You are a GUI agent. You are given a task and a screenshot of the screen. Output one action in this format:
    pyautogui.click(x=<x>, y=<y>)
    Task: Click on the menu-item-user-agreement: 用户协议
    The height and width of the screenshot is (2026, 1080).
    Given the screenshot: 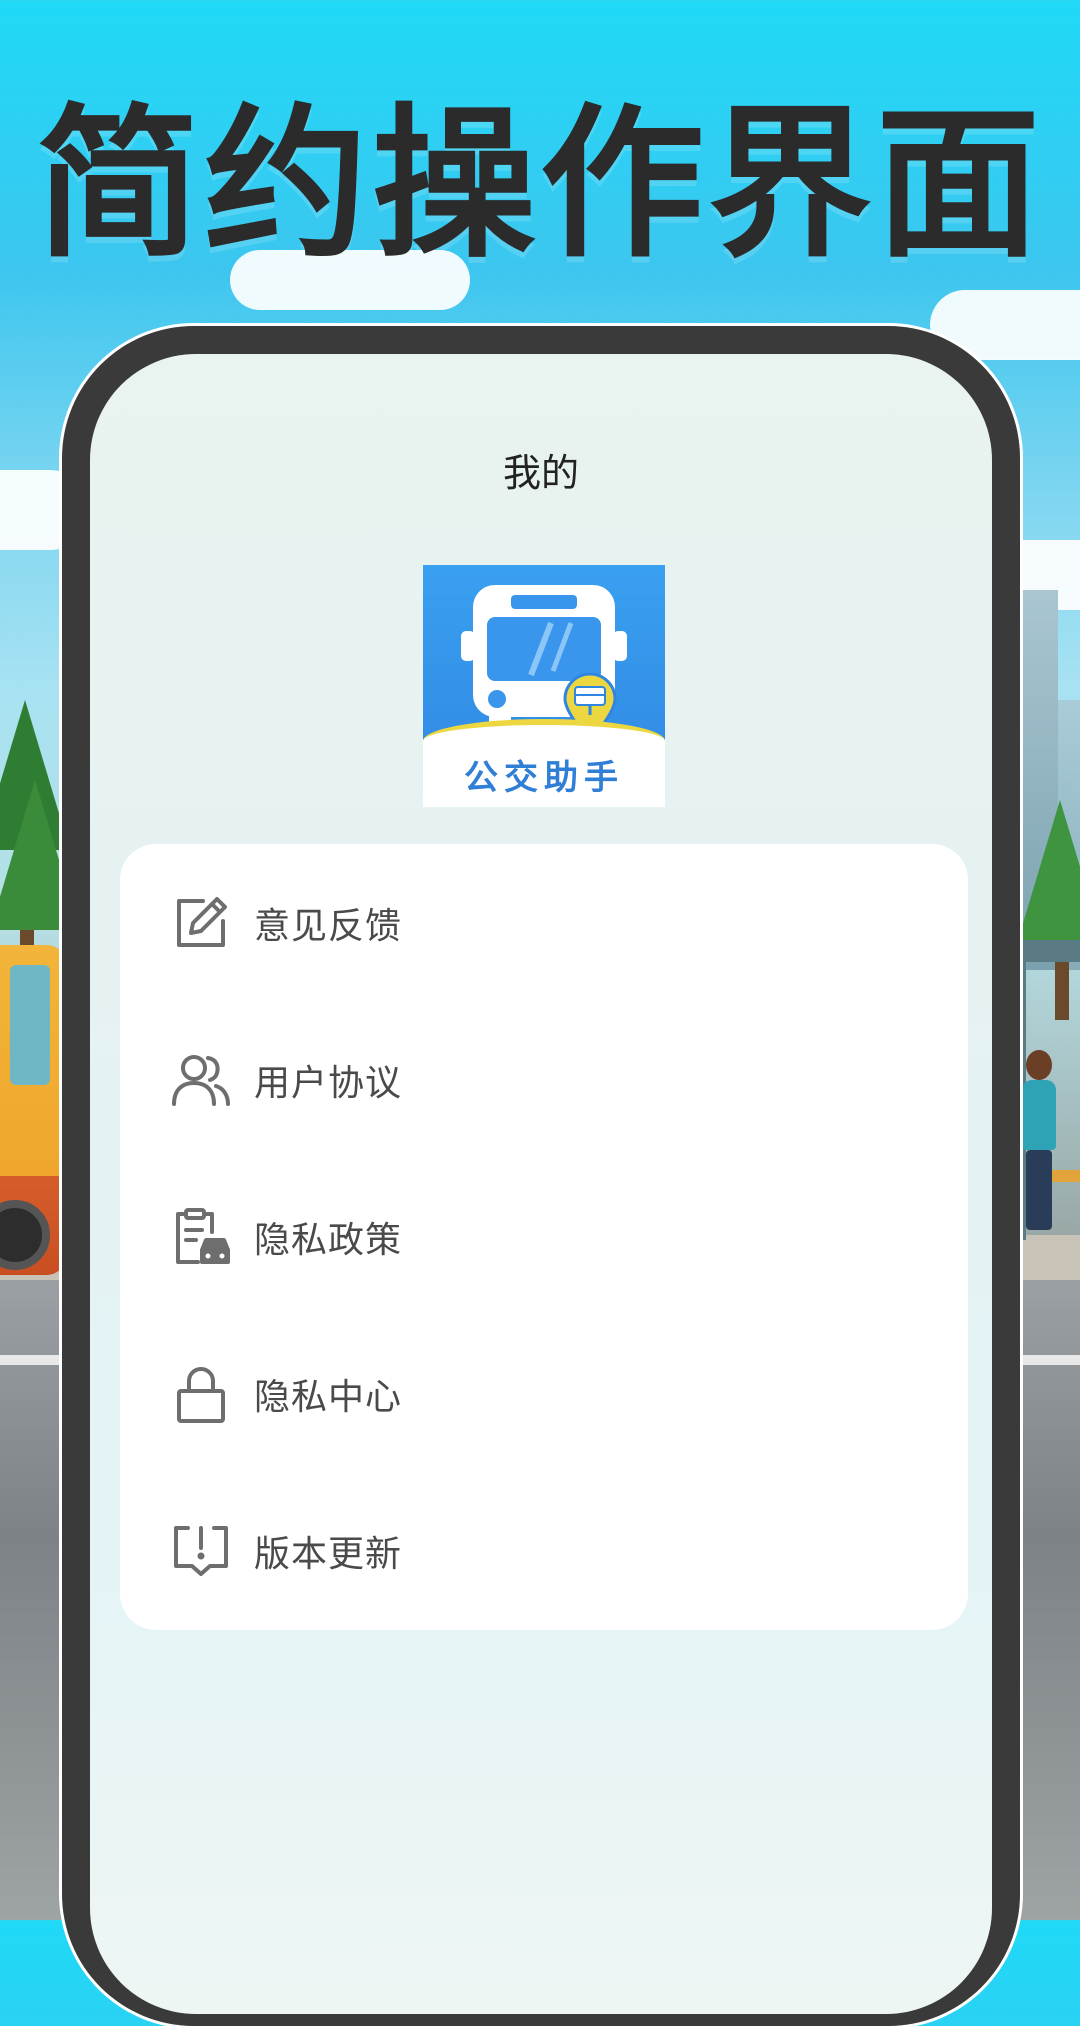 What is the action you would take?
    pyautogui.click(x=544, y=1079)
    